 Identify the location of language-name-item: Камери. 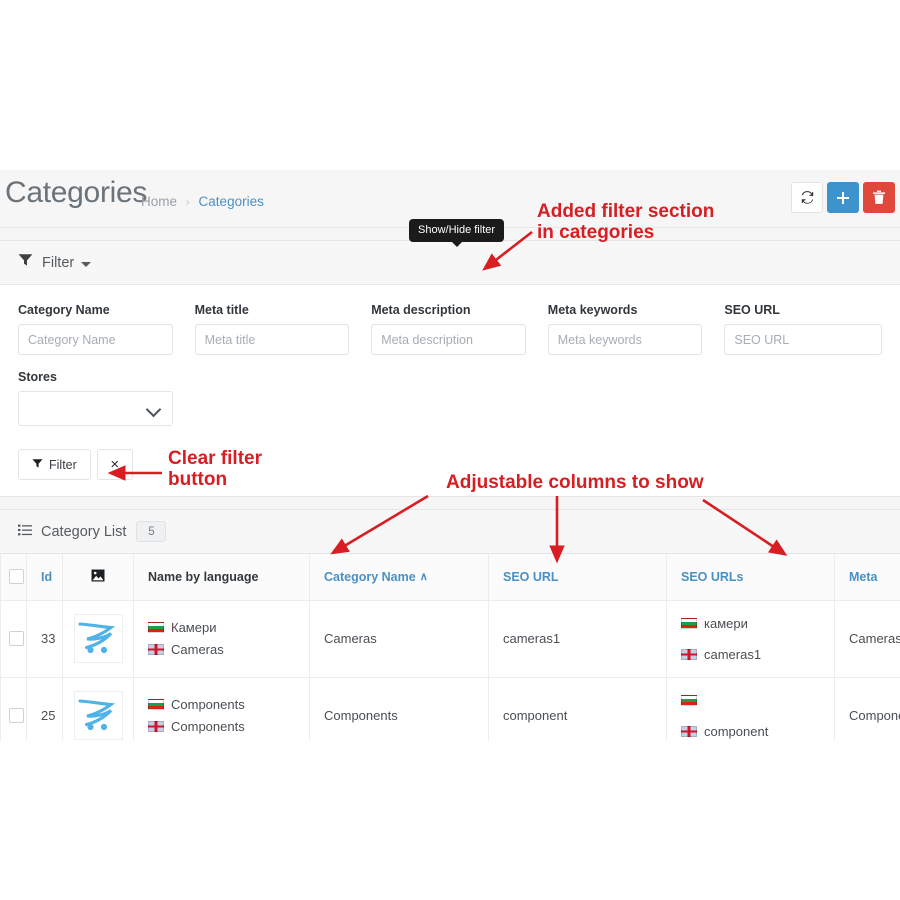
(221, 628).